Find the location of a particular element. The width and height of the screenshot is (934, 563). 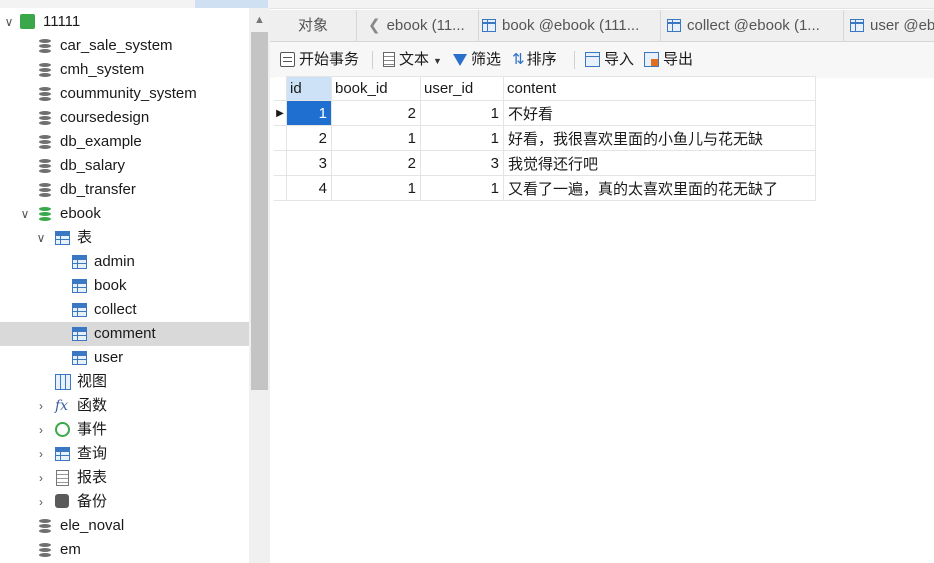

tree-reports-group: › 报表 is located at coordinates (124, 478).